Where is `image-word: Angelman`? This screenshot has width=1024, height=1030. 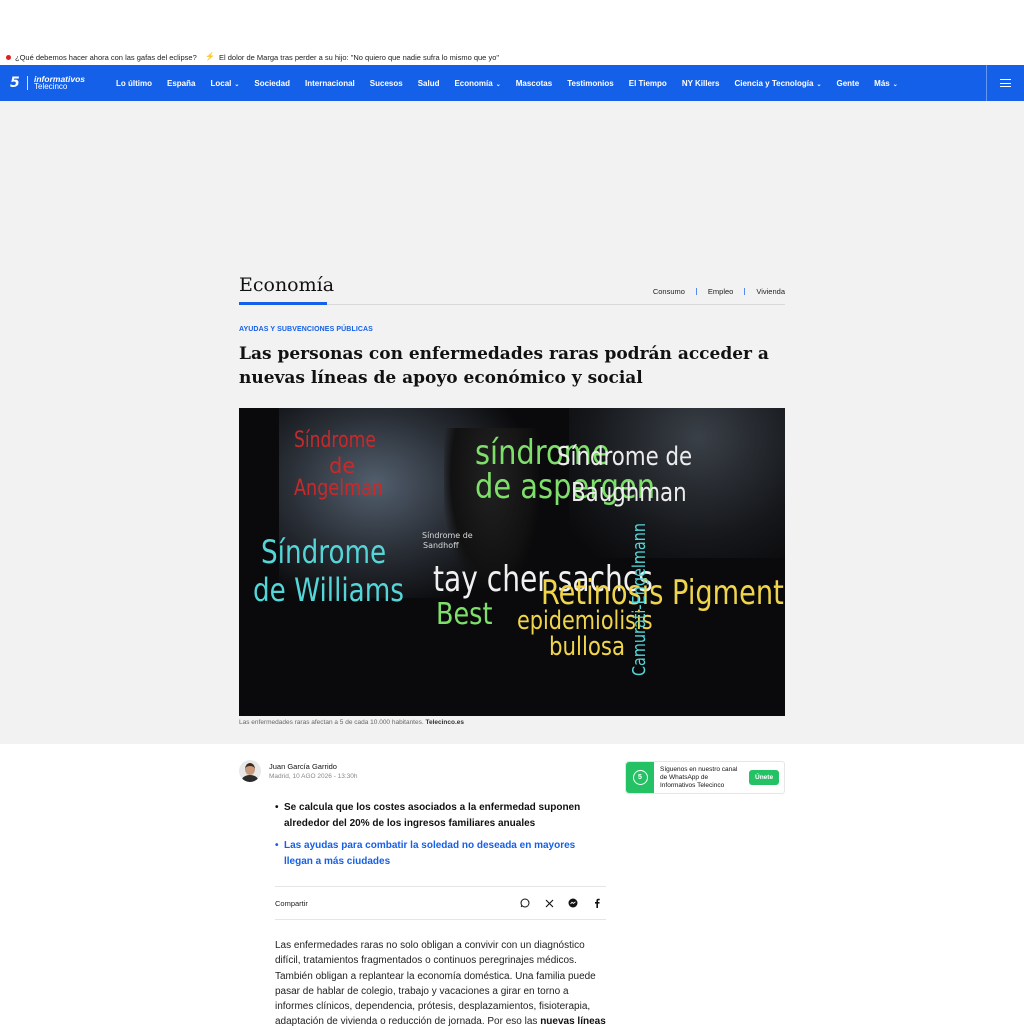
image-word: Angelman is located at coordinates (339, 488).